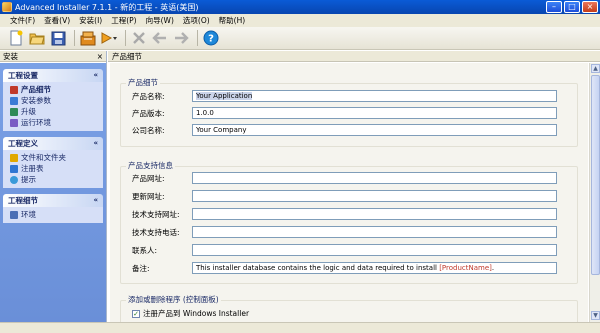 The height and width of the screenshot is (333, 600). What do you see at coordinates (232, 20) in the screenshot?
I see `menu-help: 帮助(H)` at bounding box center [232, 20].